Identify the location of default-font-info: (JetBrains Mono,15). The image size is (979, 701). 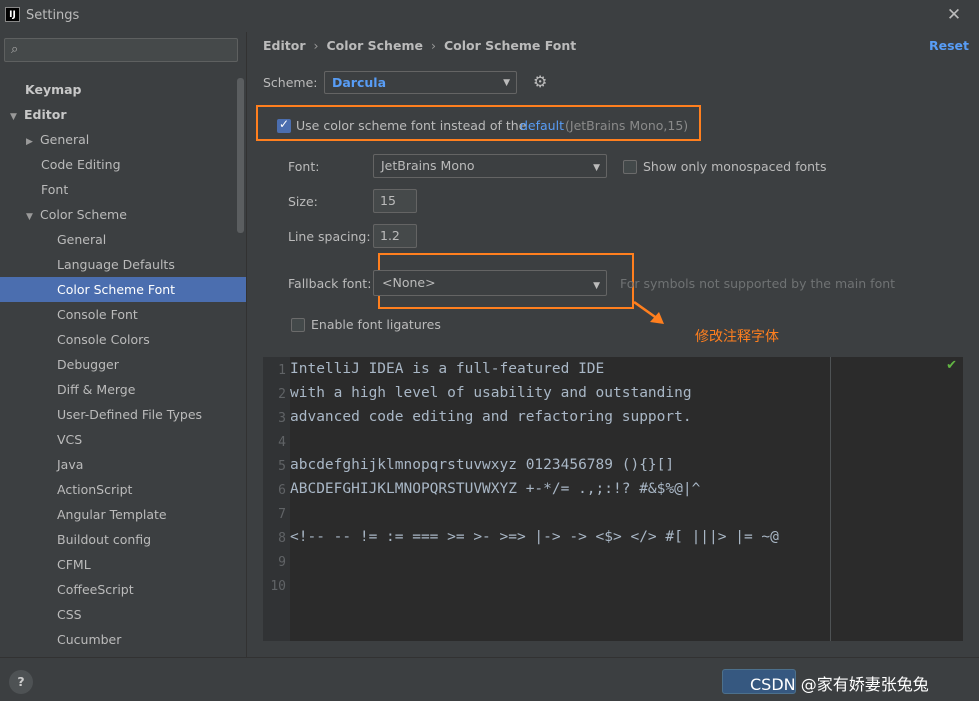
(627, 125).